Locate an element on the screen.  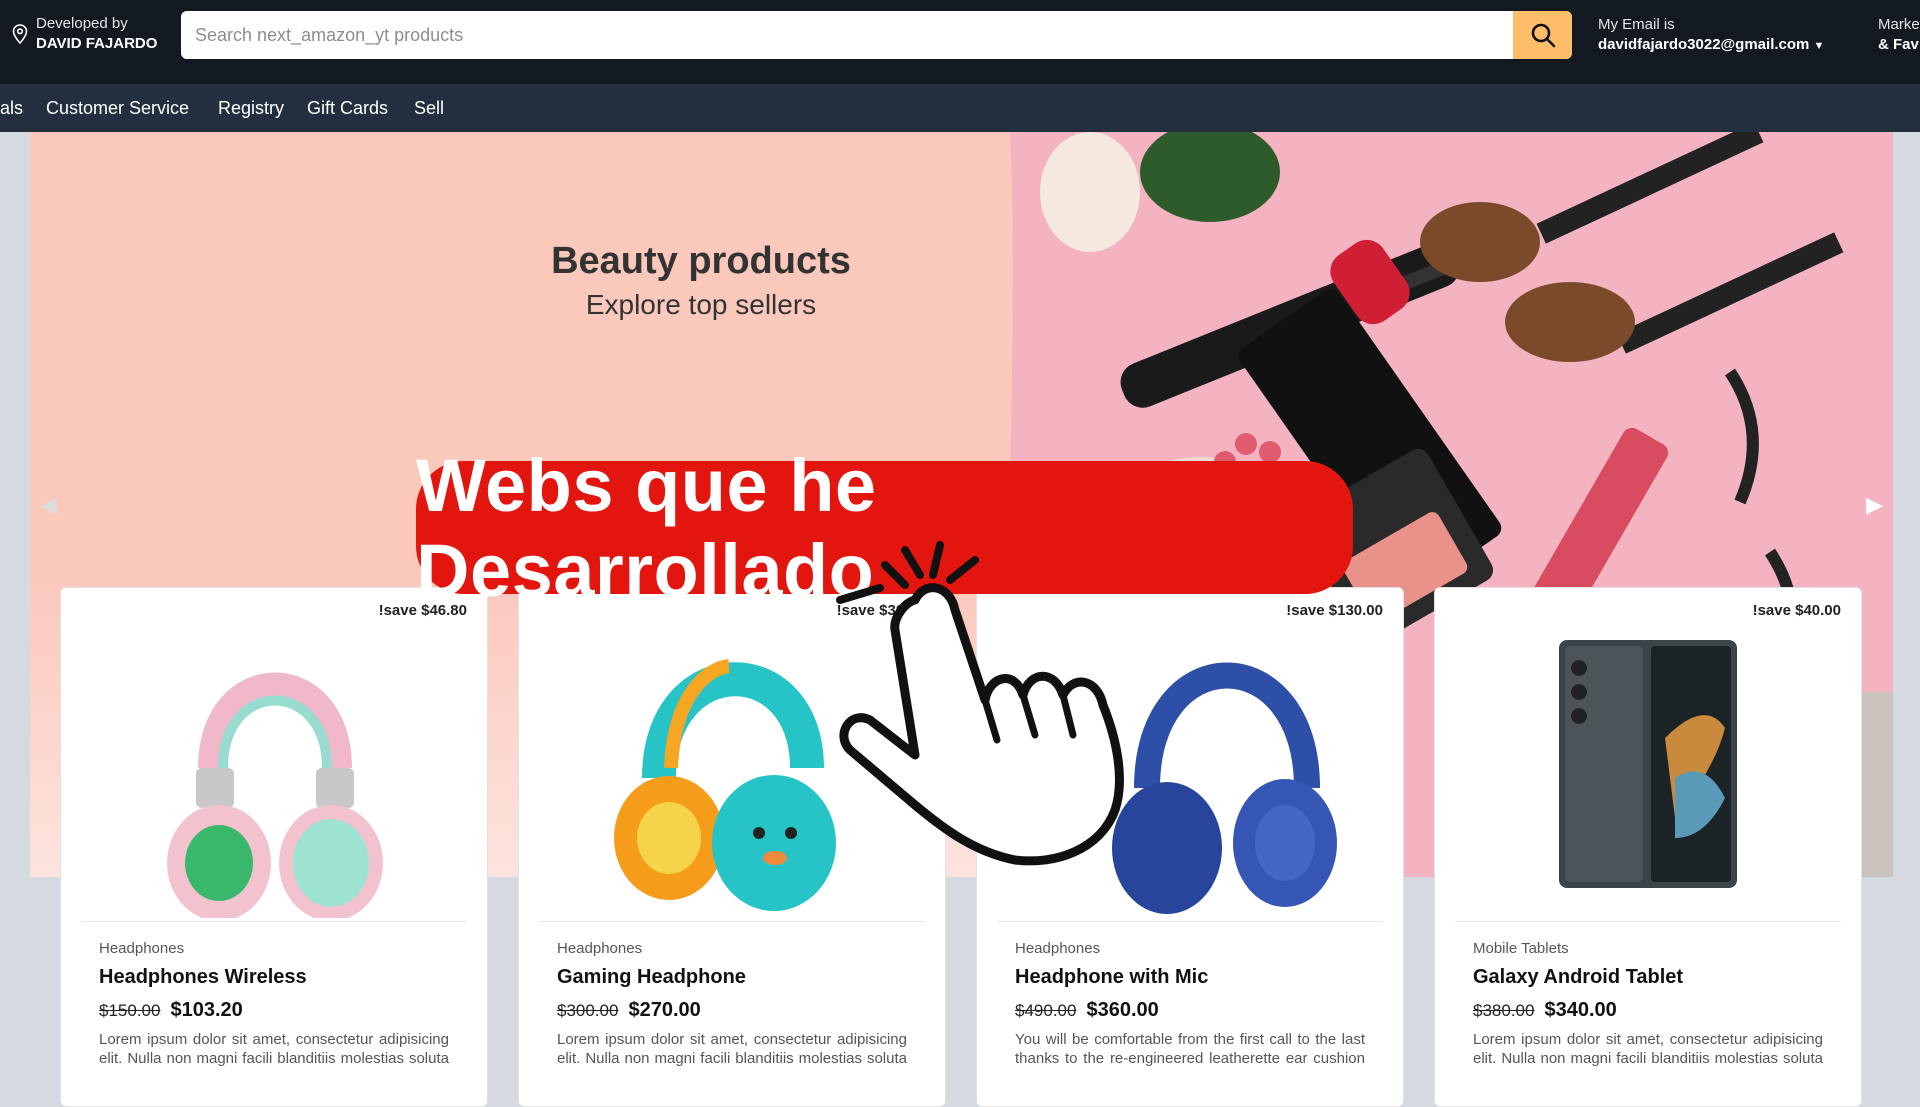
price-row: $380.00 $340.00 is located at coordinates (1545, 1010).